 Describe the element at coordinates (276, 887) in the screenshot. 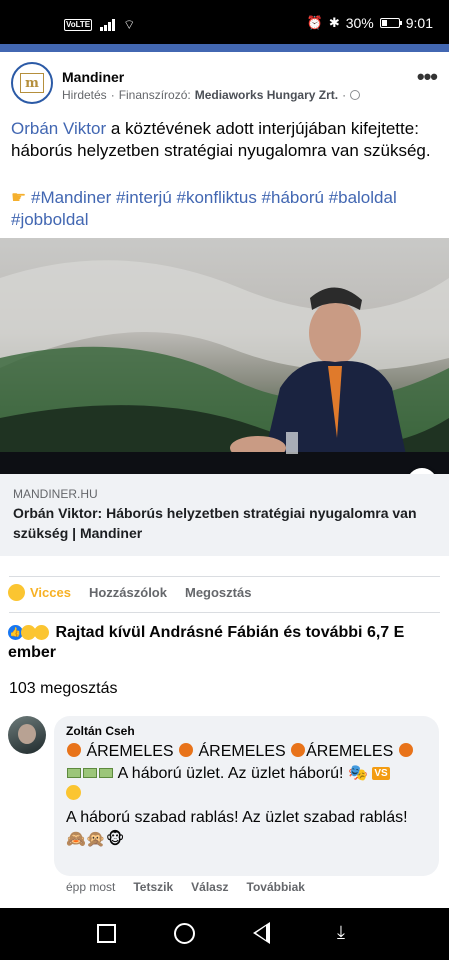

I see `comment-more-button: Továbbiak` at that location.